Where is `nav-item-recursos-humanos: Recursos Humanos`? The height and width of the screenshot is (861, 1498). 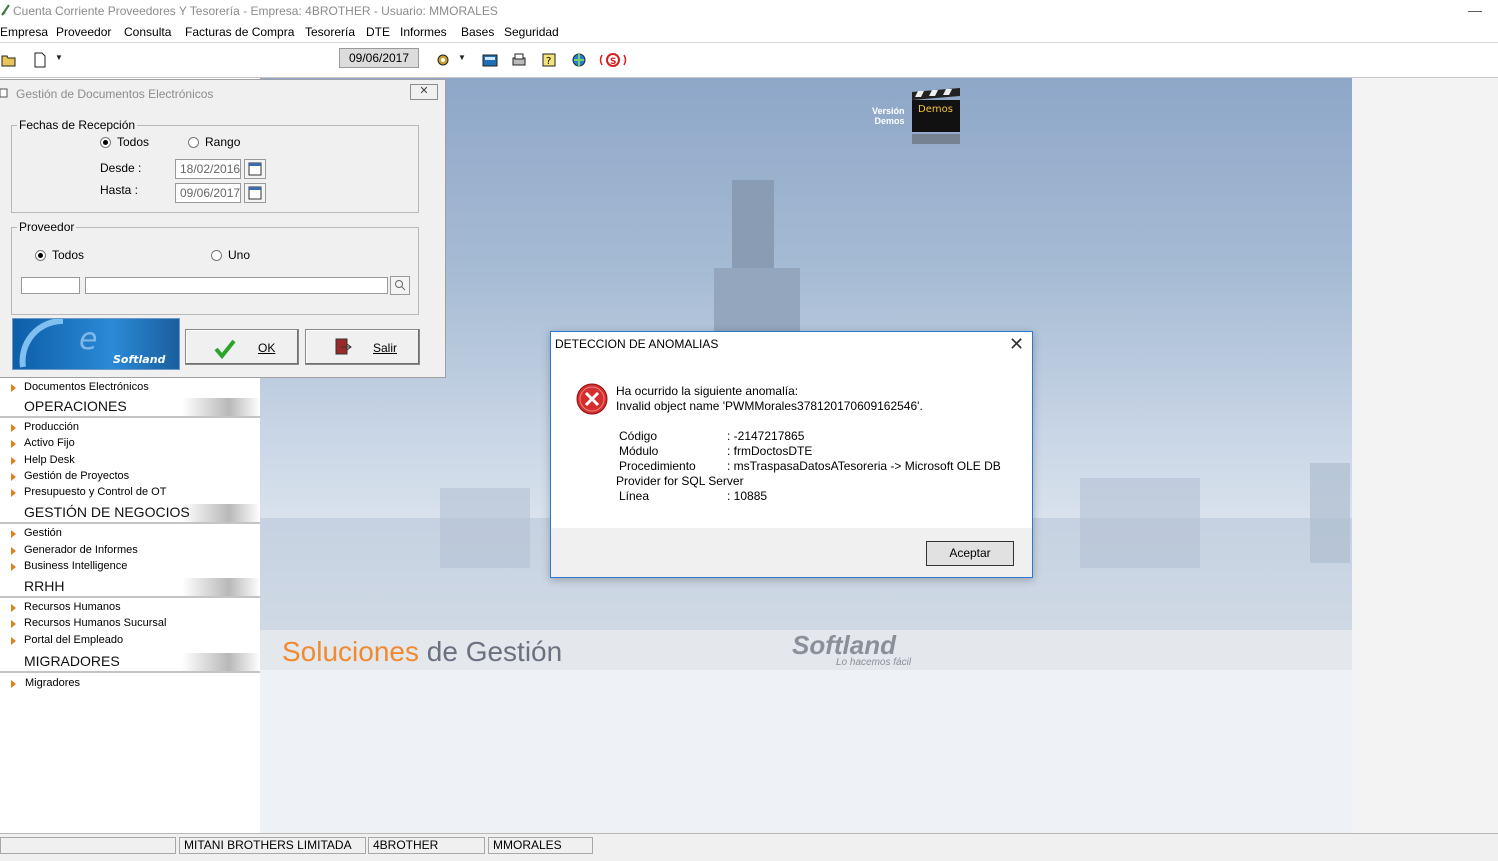 nav-item-recursos-humanos: Recursos Humanos is located at coordinates (72, 607).